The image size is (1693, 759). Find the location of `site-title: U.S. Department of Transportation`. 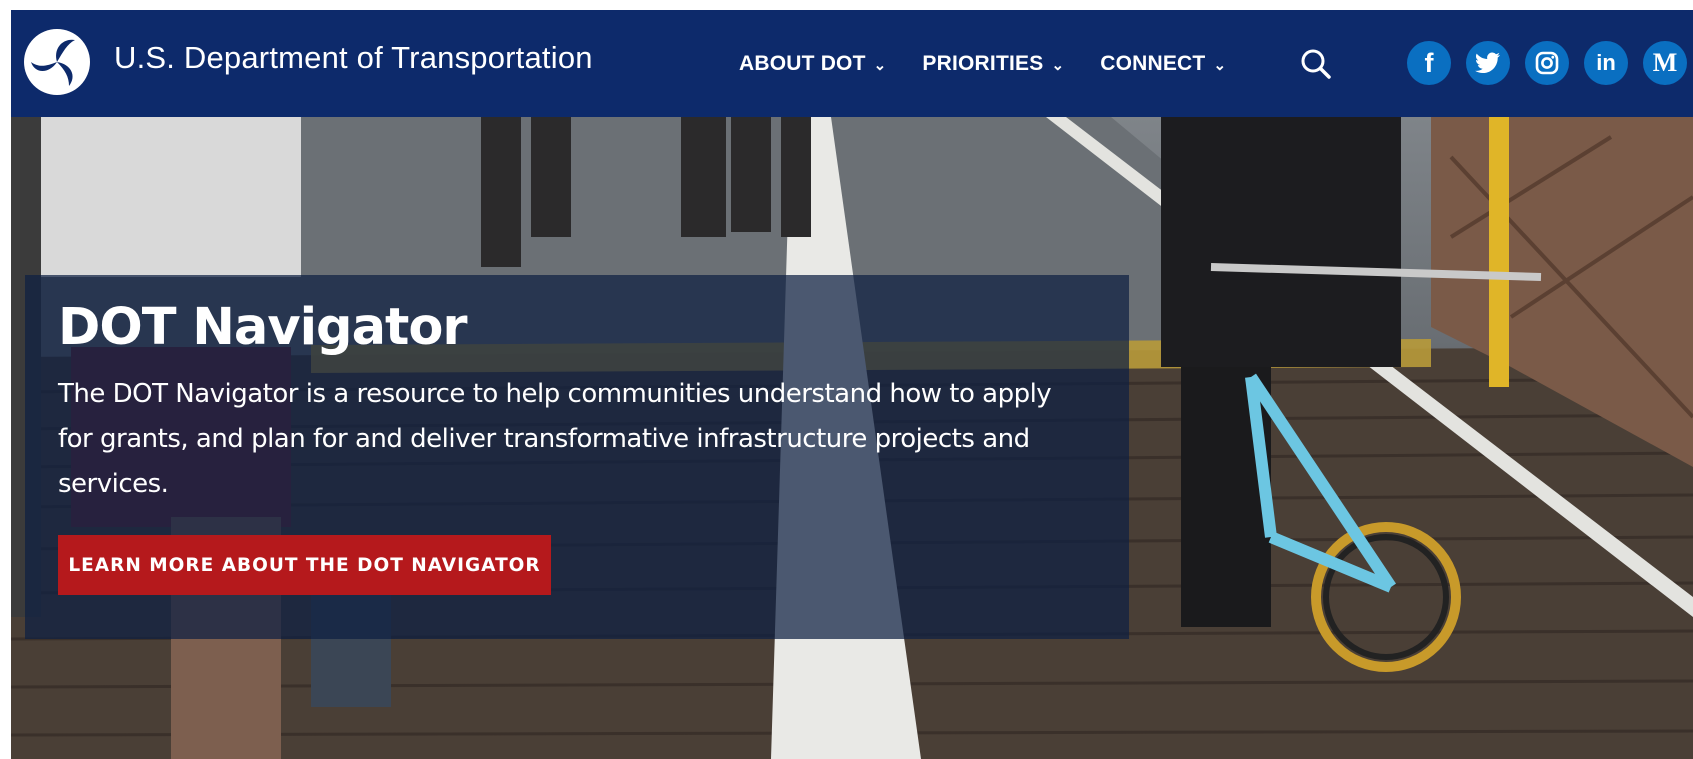

site-title: U.S. Department of Transportation is located at coordinates (353, 58).